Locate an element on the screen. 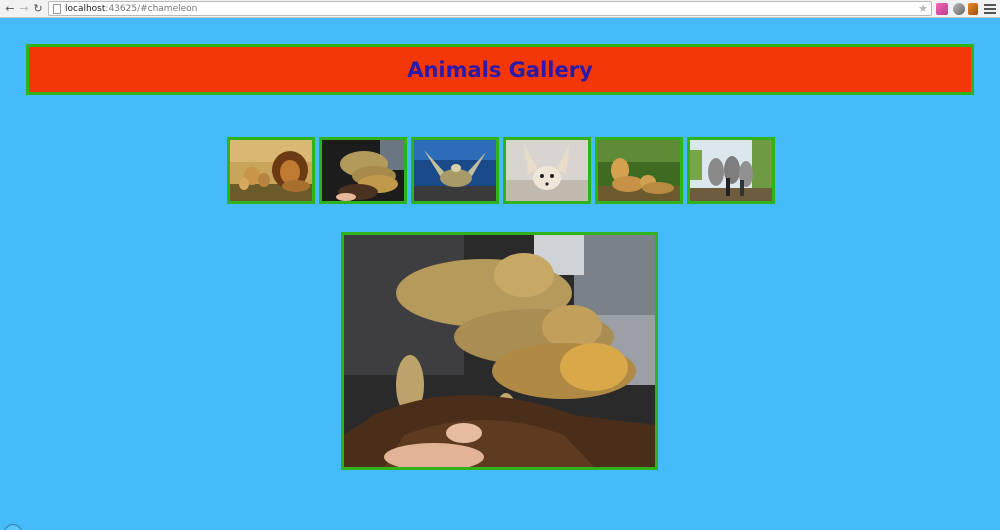 The height and width of the screenshot is (530, 1000). thumbnail-bearded-dragons is located at coordinates (363, 170).